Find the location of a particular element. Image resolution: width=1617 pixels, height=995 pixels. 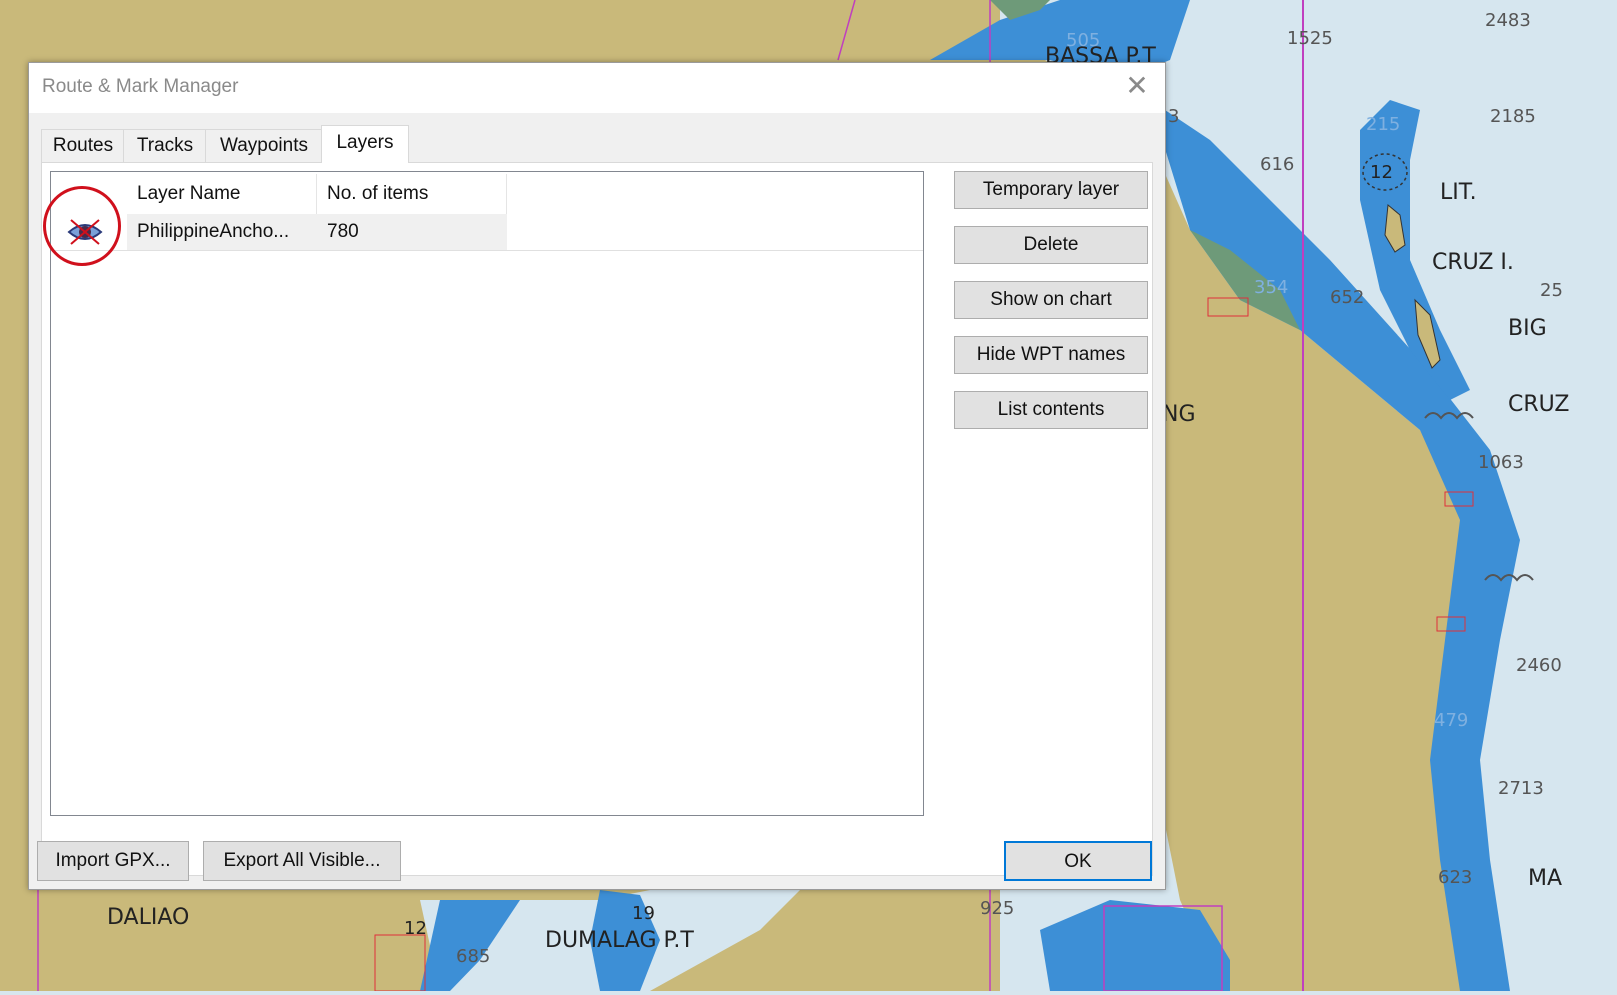

depth-label: 505 is located at coordinates (1083, 40).